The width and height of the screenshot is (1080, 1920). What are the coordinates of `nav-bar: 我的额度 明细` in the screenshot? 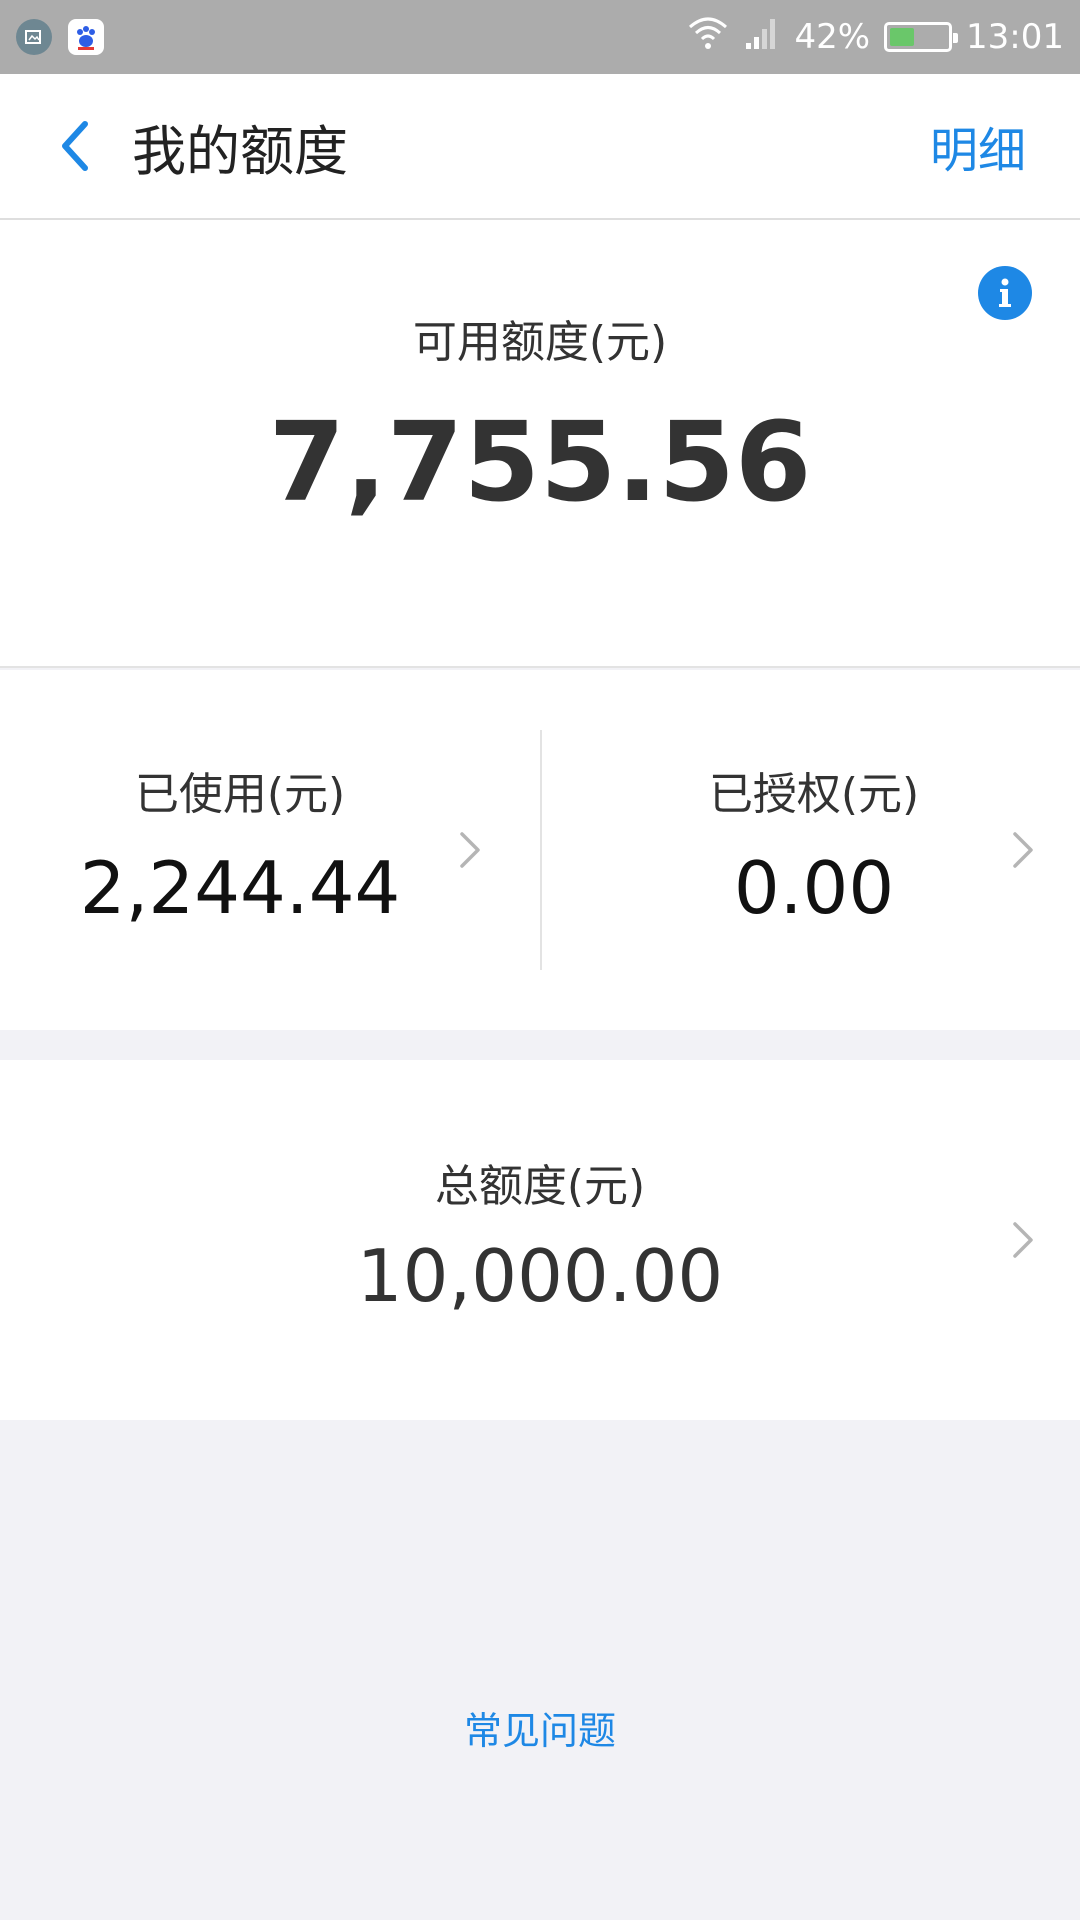 It's located at (540, 147).